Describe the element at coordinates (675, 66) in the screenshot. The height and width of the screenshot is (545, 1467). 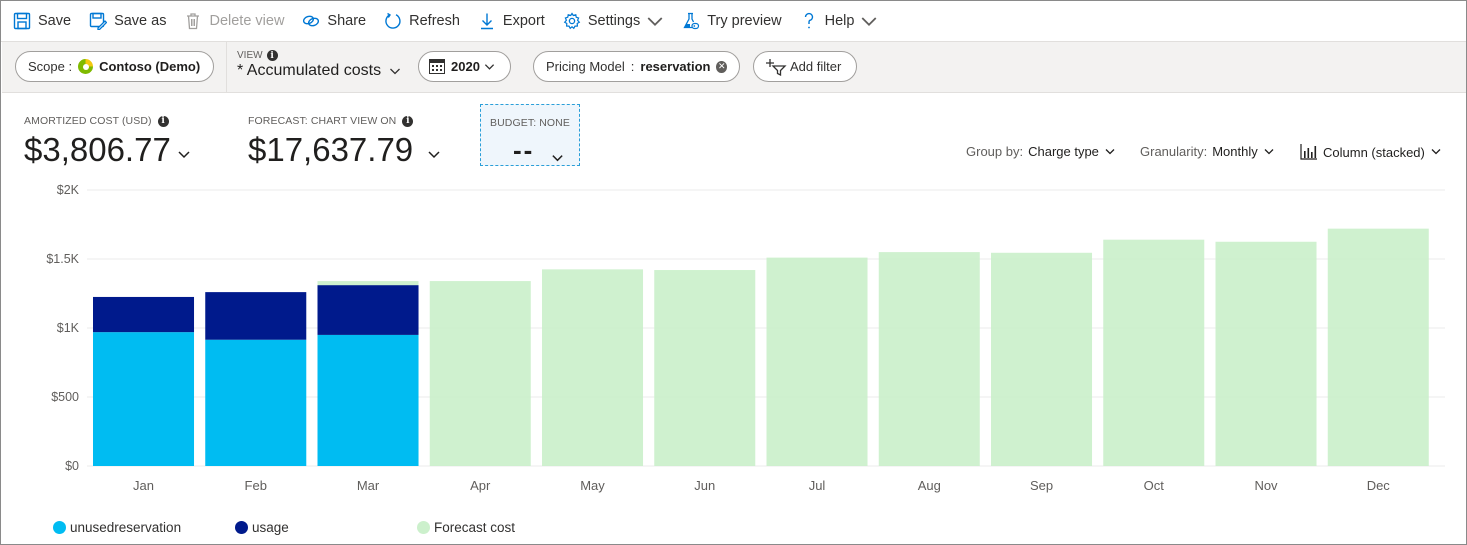
I see `pricing-value: reservation` at that location.